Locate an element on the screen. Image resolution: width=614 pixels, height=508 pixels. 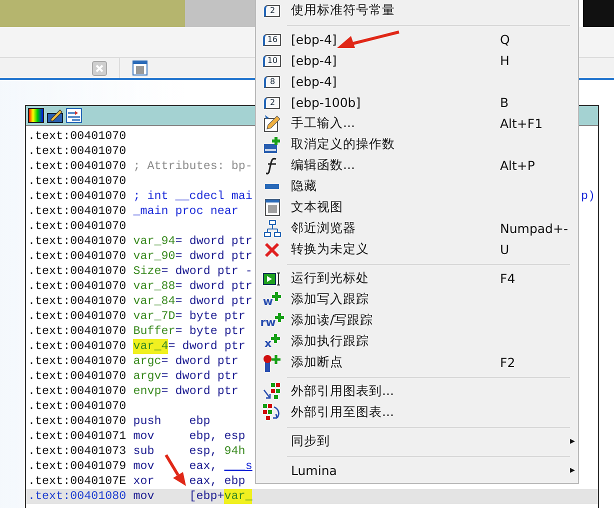
menu-item: x 添加执行跟踪 is located at coordinates (417, 341).